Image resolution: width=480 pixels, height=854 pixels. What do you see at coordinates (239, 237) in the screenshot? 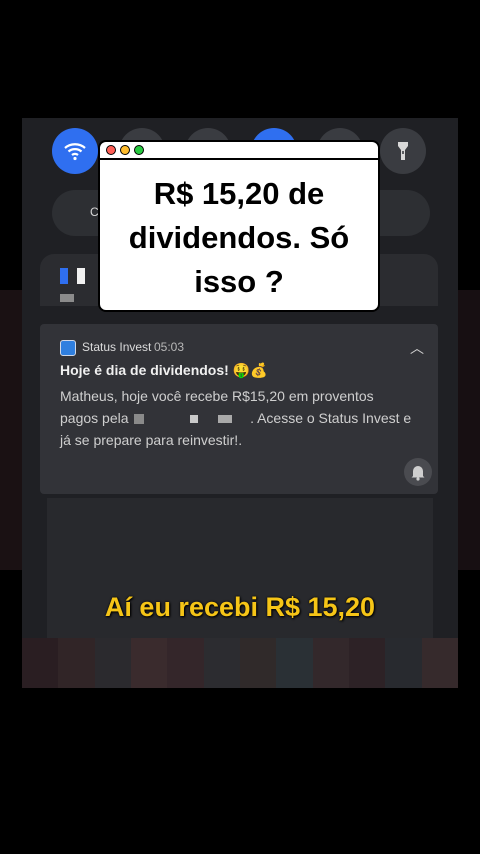
I see `overlay-headline: R$ 15,20 de dividendos. Só isso ?` at bounding box center [239, 237].